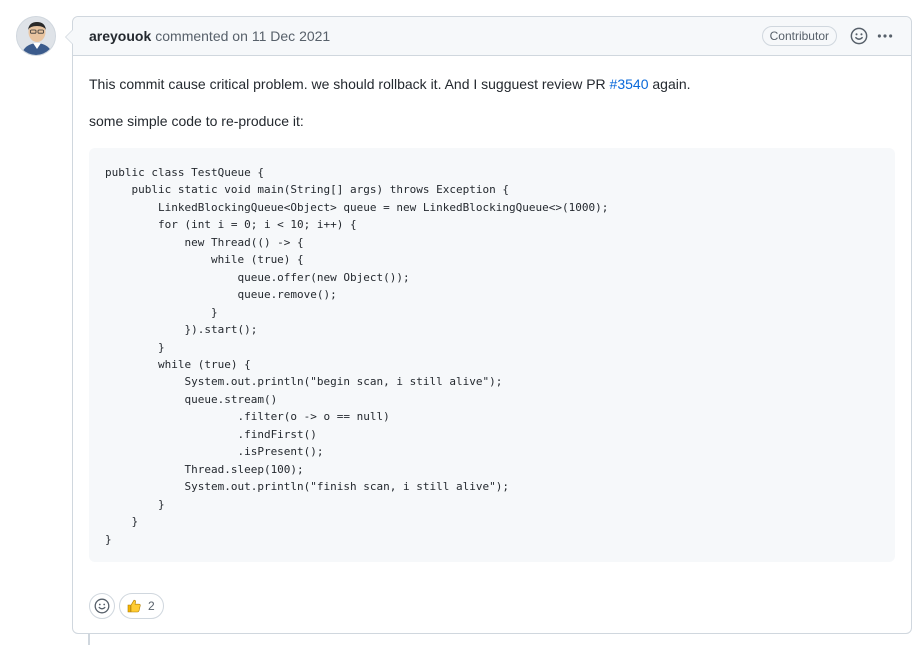  I want to click on avatar, so click(36, 36).